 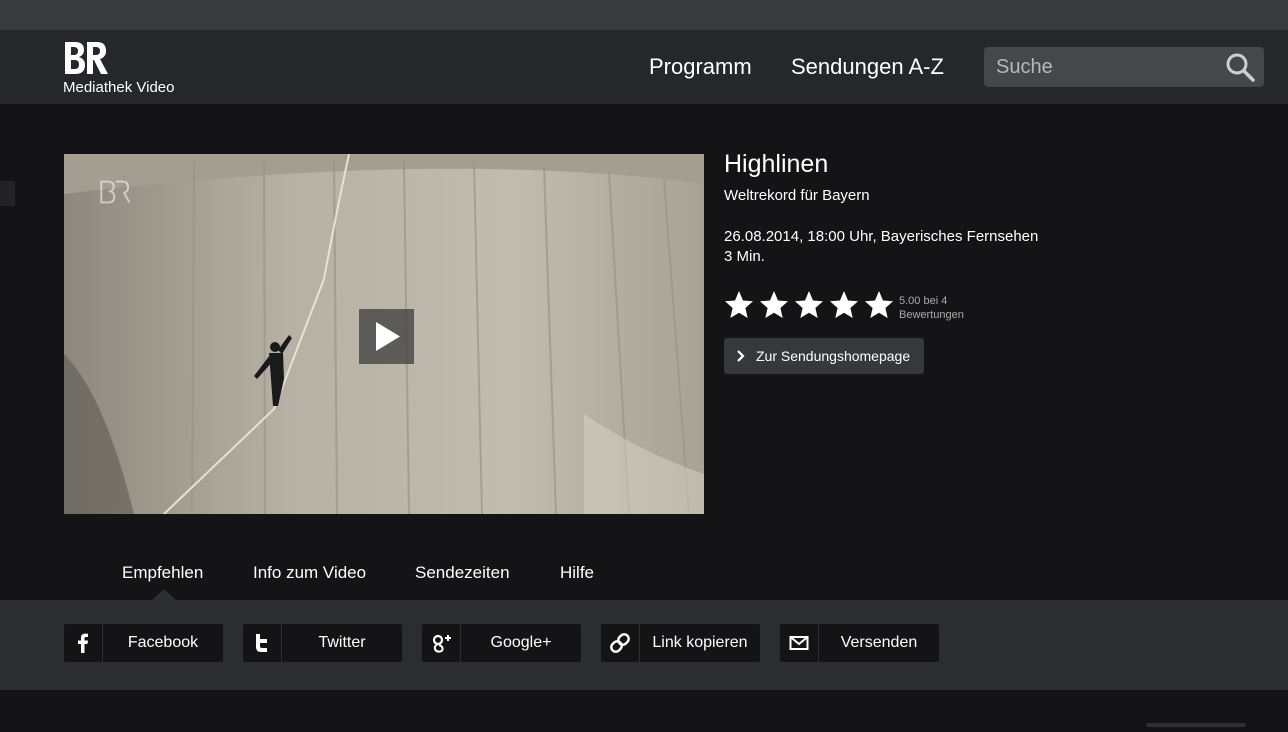 What do you see at coordinates (577, 573) in the screenshot?
I see `tab-hilfe: Hilfe` at bounding box center [577, 573].